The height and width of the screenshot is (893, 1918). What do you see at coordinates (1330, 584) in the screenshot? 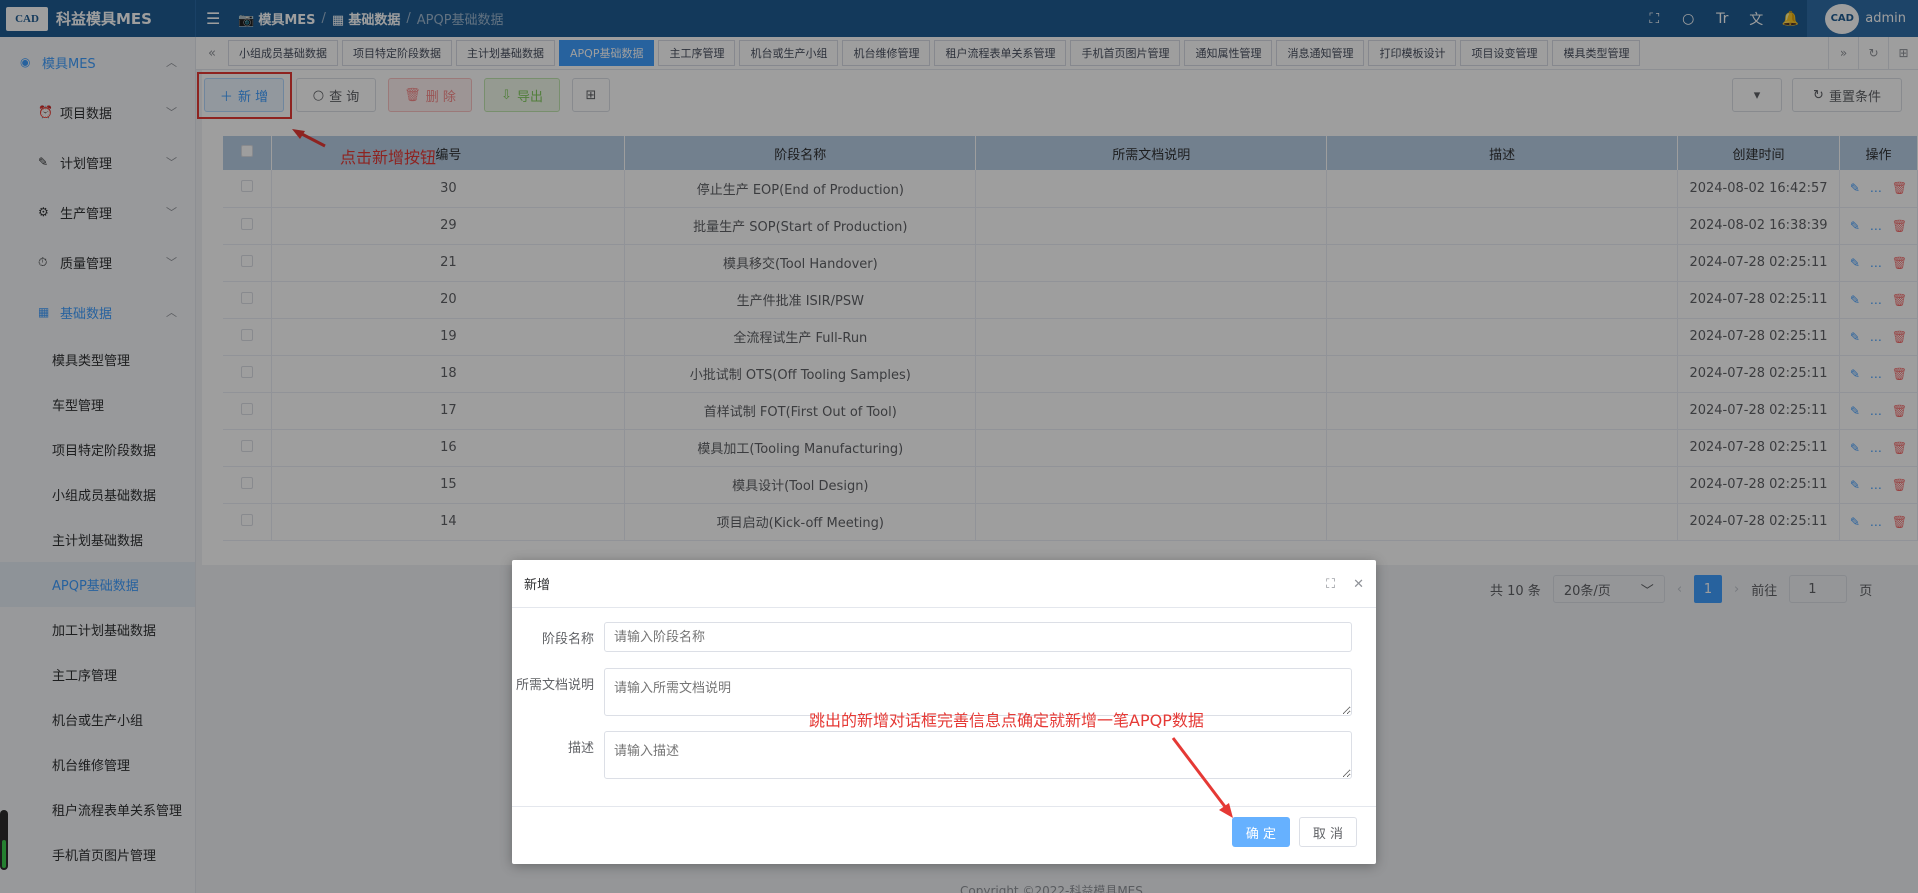
I see `maximize-icon: ⛶` at bounding box center [1330, 584].